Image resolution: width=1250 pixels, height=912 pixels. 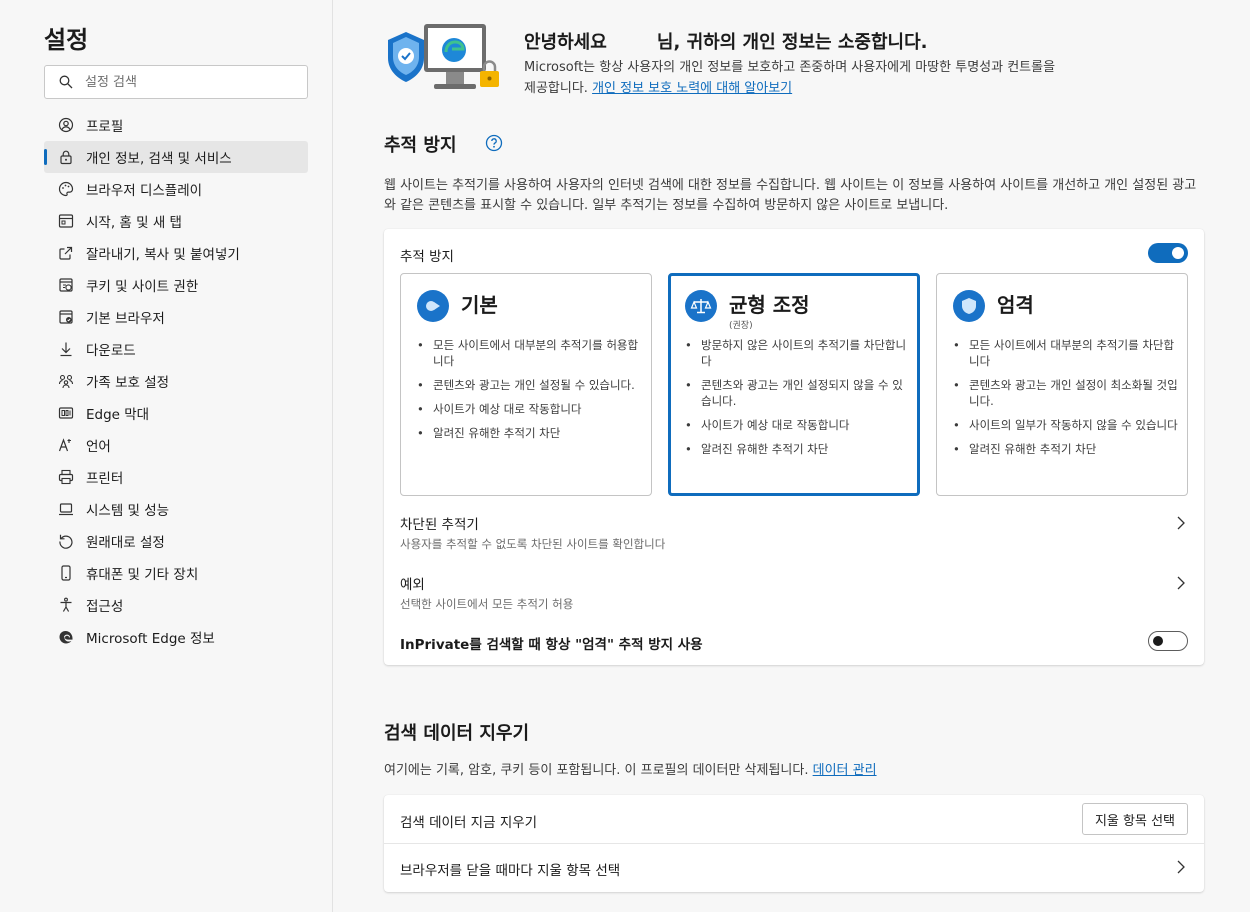 What do you see at coordinates (176, 125) in the screenshot?
I see `sidebar-item-profile: 프로필` at bounding box center [176, 125].